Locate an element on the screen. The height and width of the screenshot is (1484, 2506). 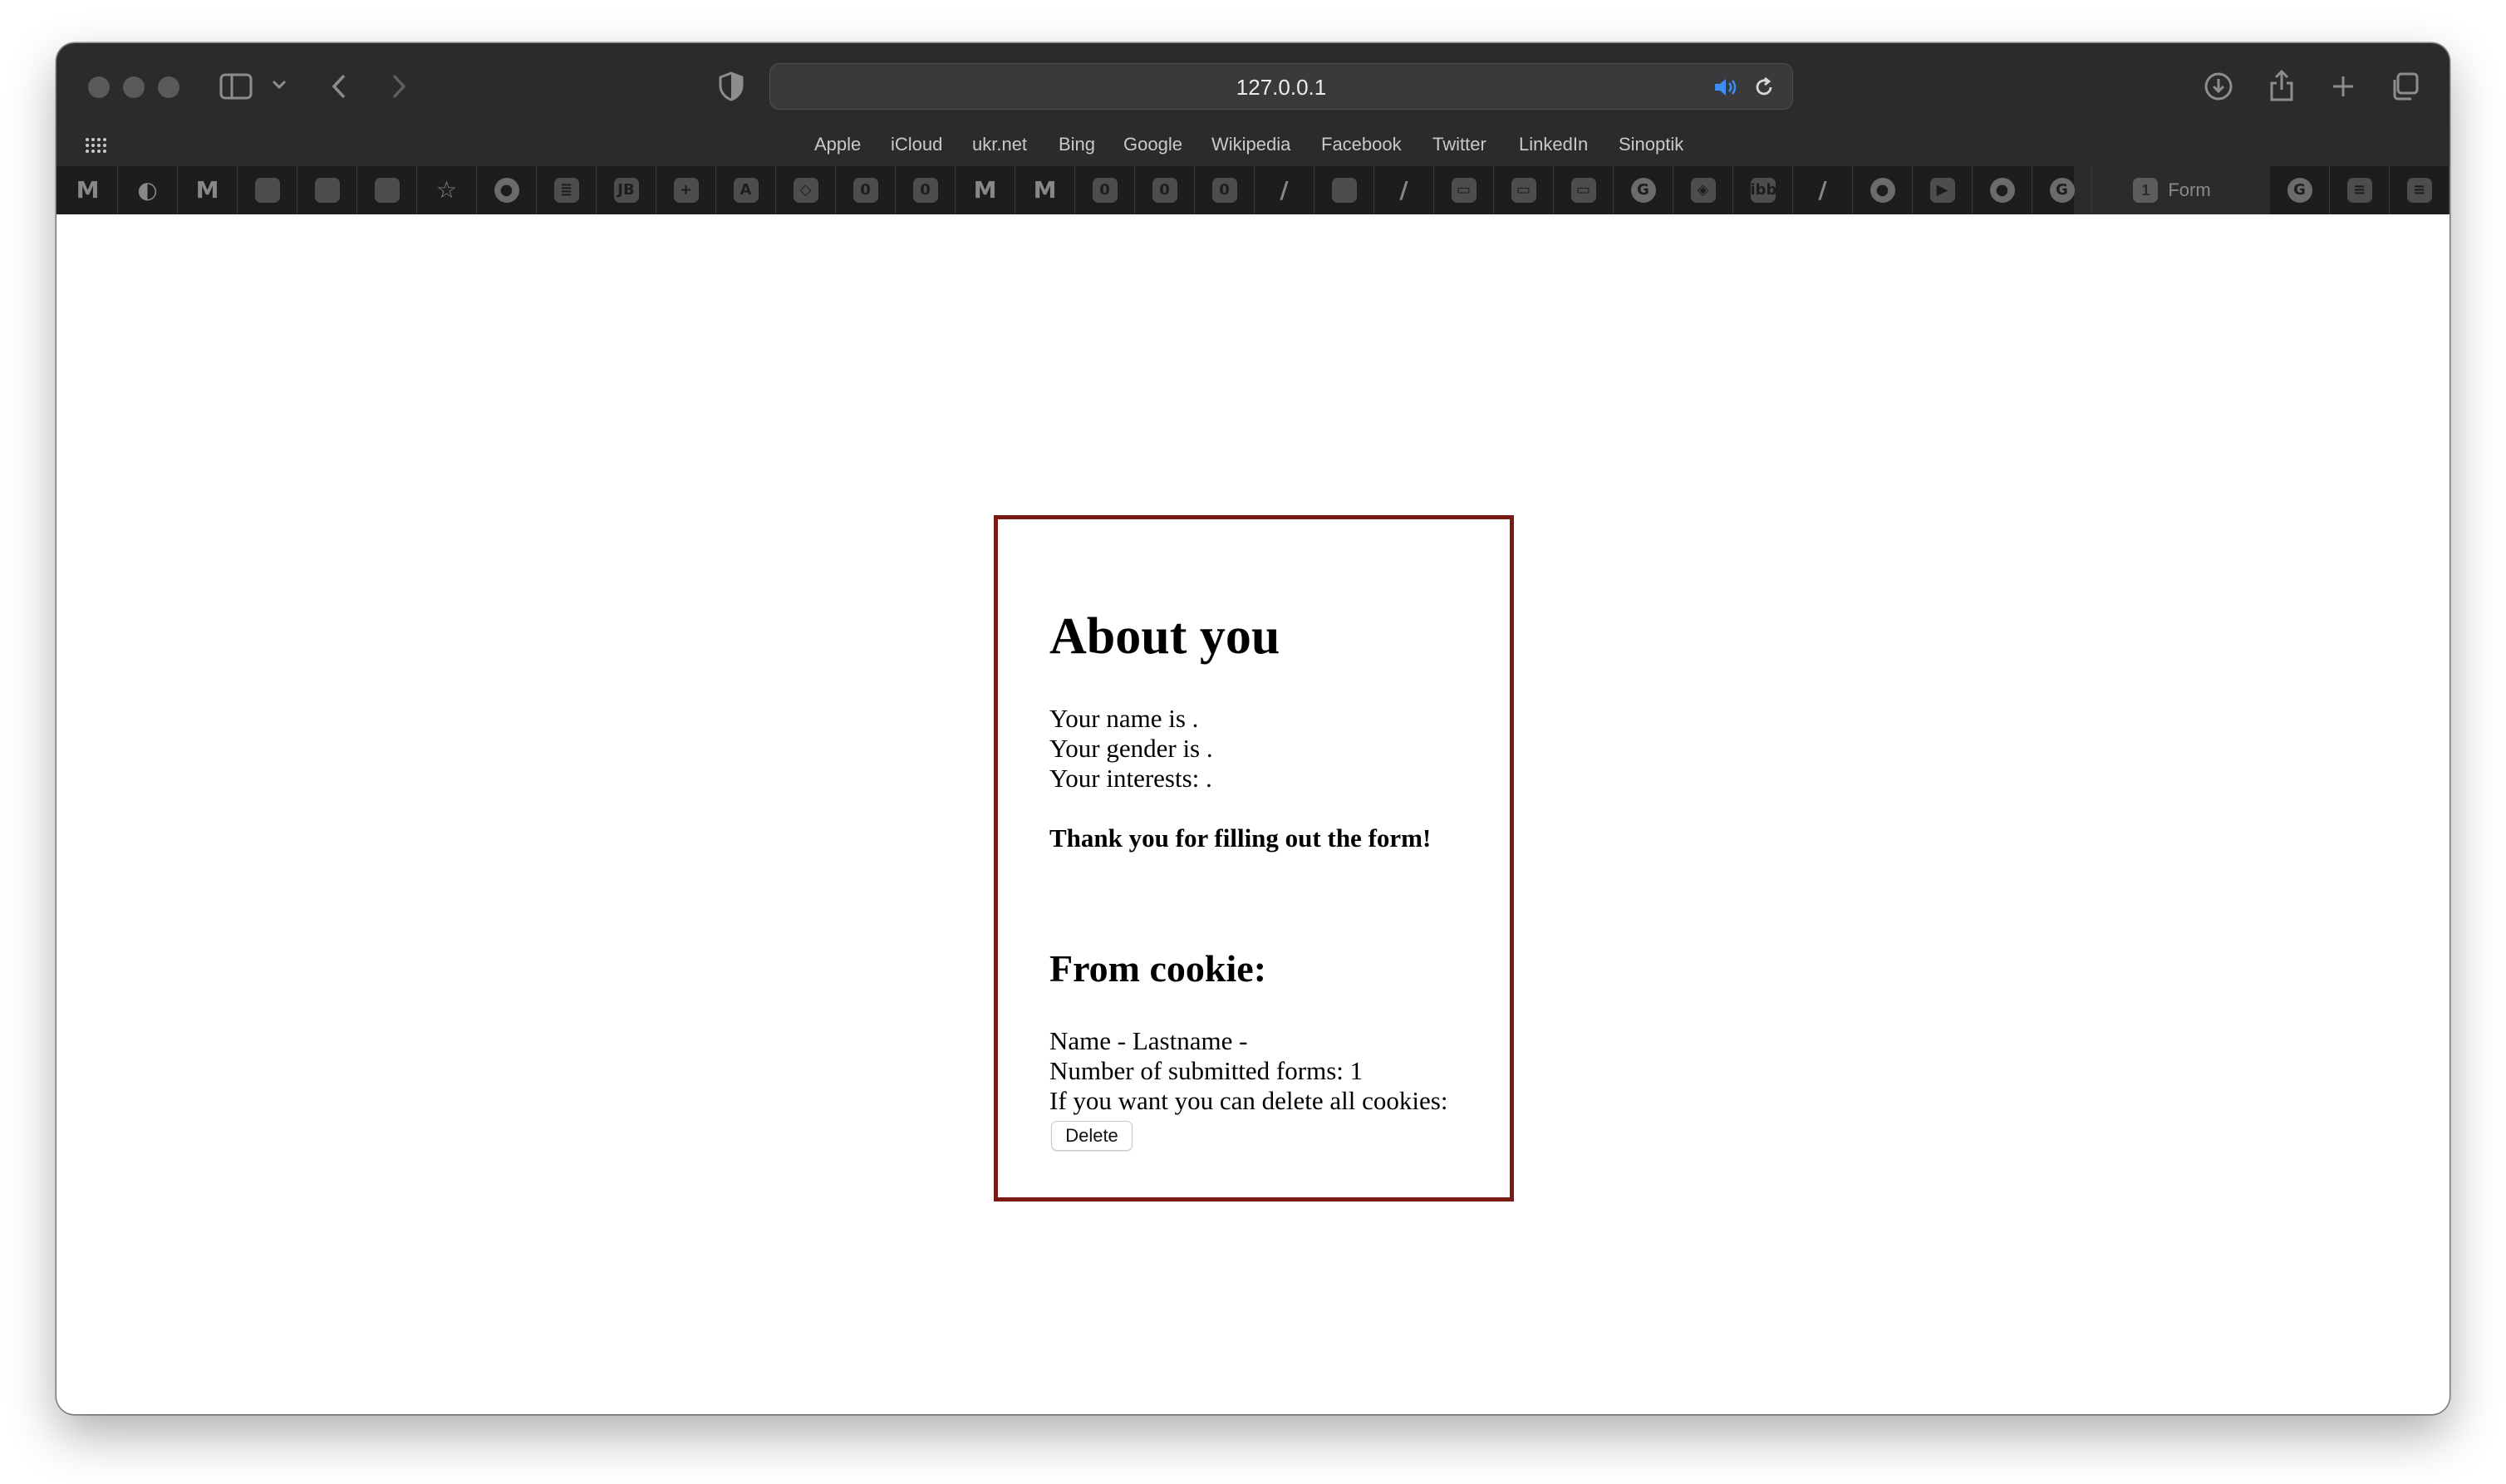
pinned-tab: ◐ is located at coordinates (148, 190).